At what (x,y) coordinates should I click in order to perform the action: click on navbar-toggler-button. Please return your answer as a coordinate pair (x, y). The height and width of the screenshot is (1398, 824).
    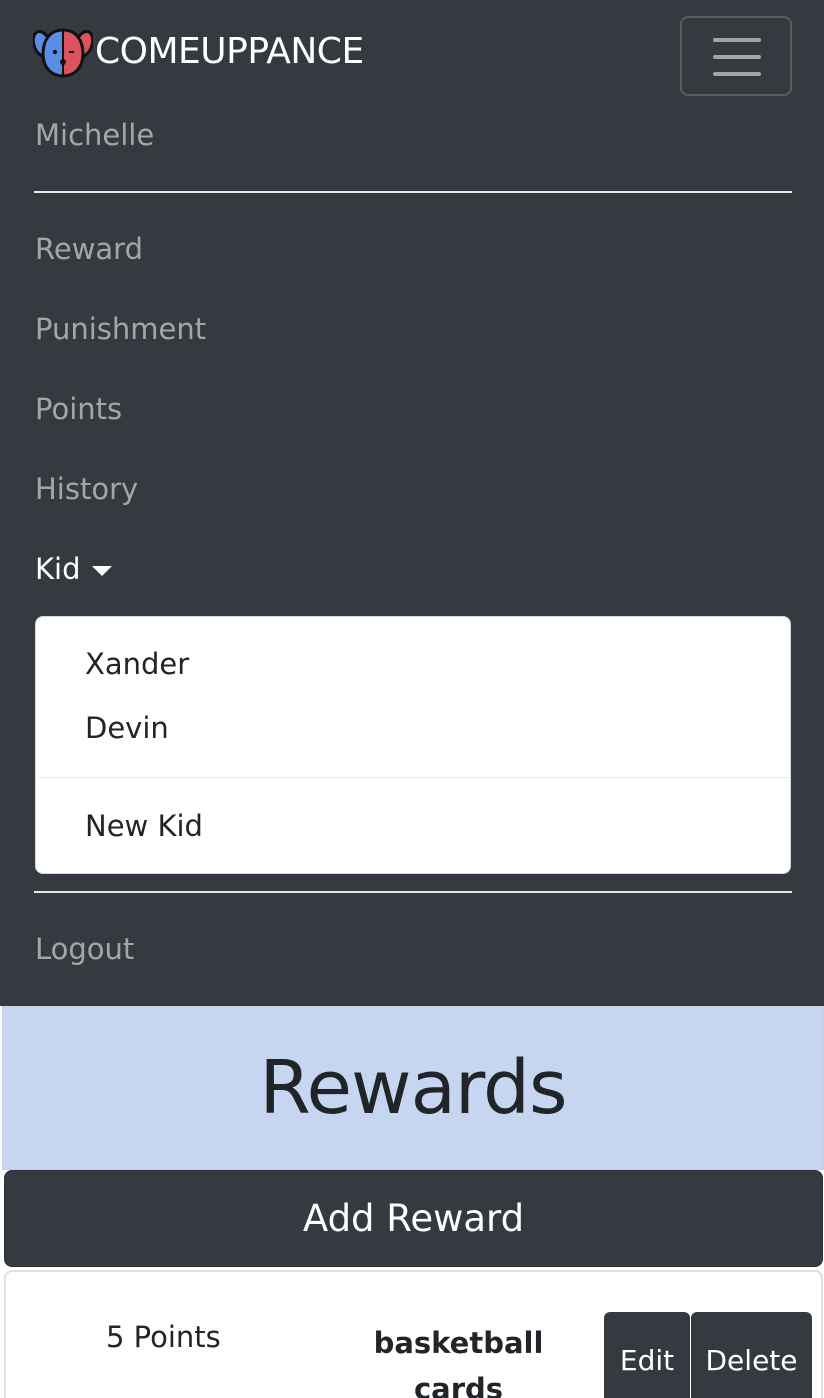
    Looking at the image, I should click on (736, 56).